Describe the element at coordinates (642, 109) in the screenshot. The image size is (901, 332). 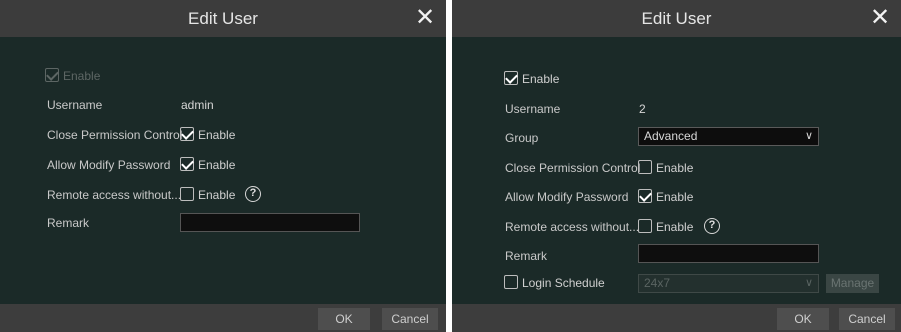
I see `username-value: 2` at that location.